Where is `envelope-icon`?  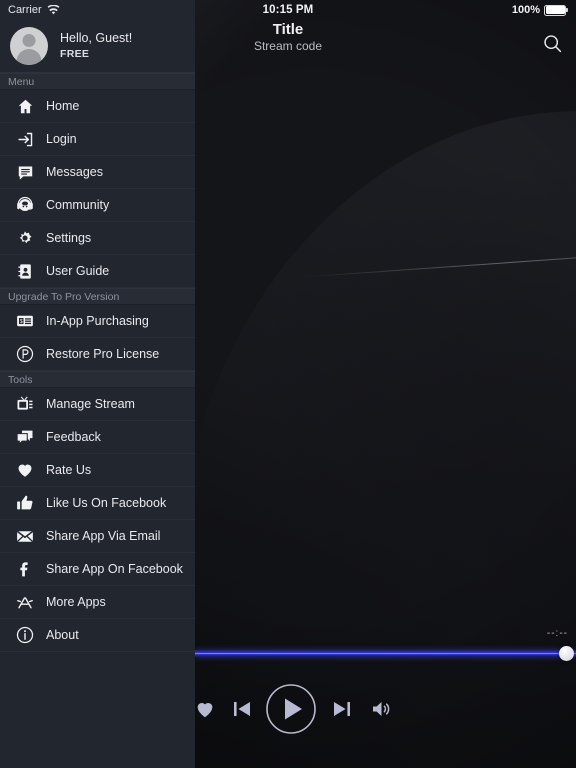 envelope-icon is located at coordinates (25, 536).